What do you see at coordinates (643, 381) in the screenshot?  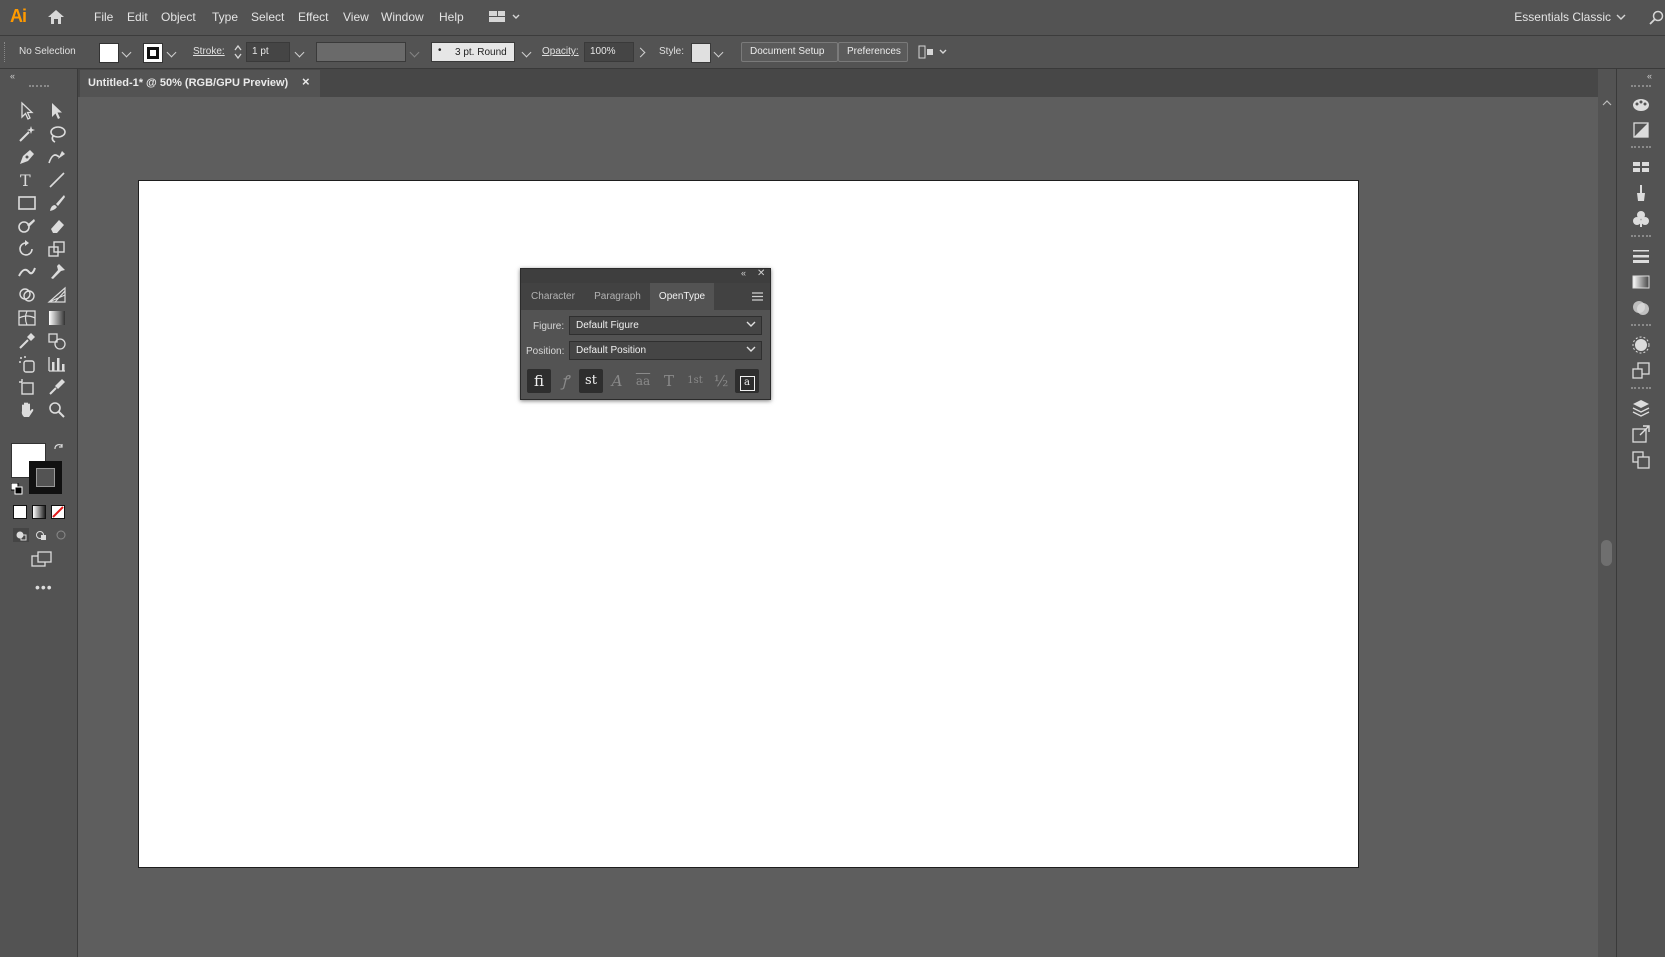 I see `stylistic-alternates-button: aa` at bounding box center [643, 381].